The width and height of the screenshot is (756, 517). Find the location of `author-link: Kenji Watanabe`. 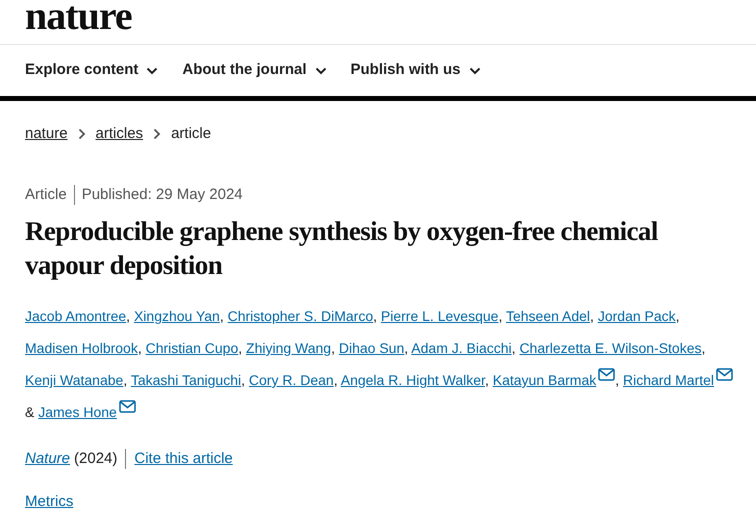

author-link: Kenji Watanabe is located at coordinates (74, 380).